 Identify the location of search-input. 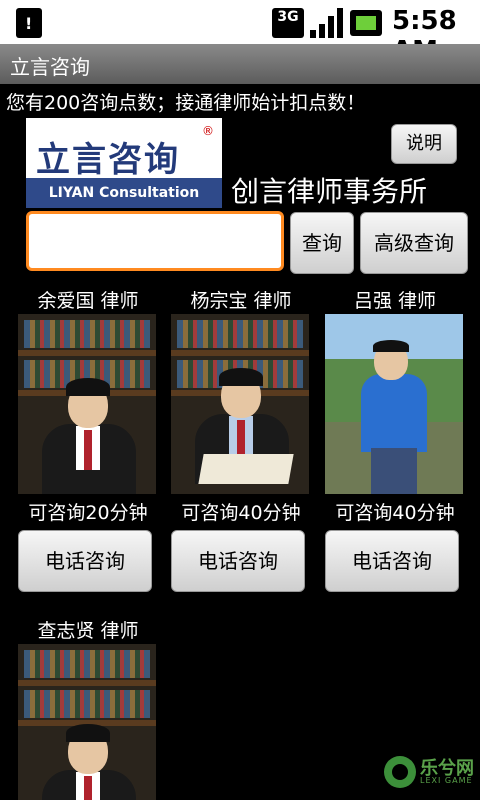
(155, 241).